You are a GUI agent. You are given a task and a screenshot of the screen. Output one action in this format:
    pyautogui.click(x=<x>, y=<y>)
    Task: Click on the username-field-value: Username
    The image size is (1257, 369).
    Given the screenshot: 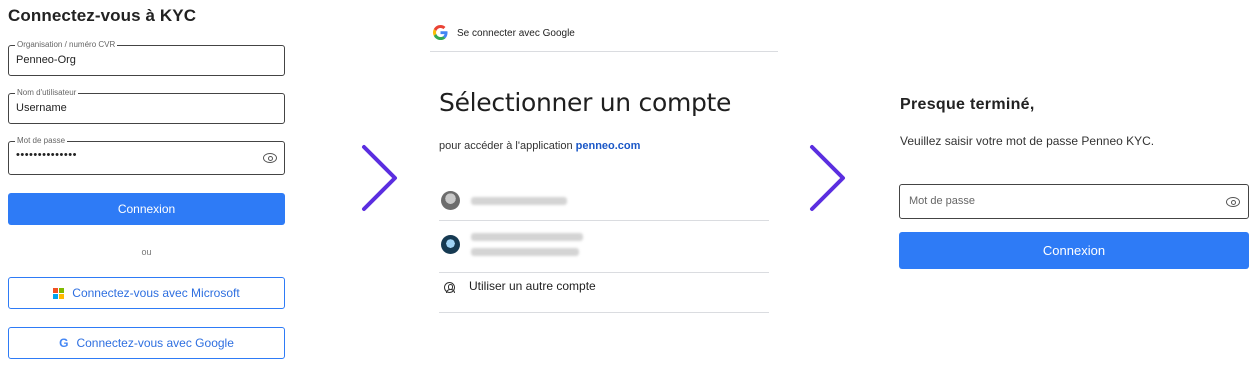 What is the action you would take?
    pyautogui.click(x=41, y=108)
    